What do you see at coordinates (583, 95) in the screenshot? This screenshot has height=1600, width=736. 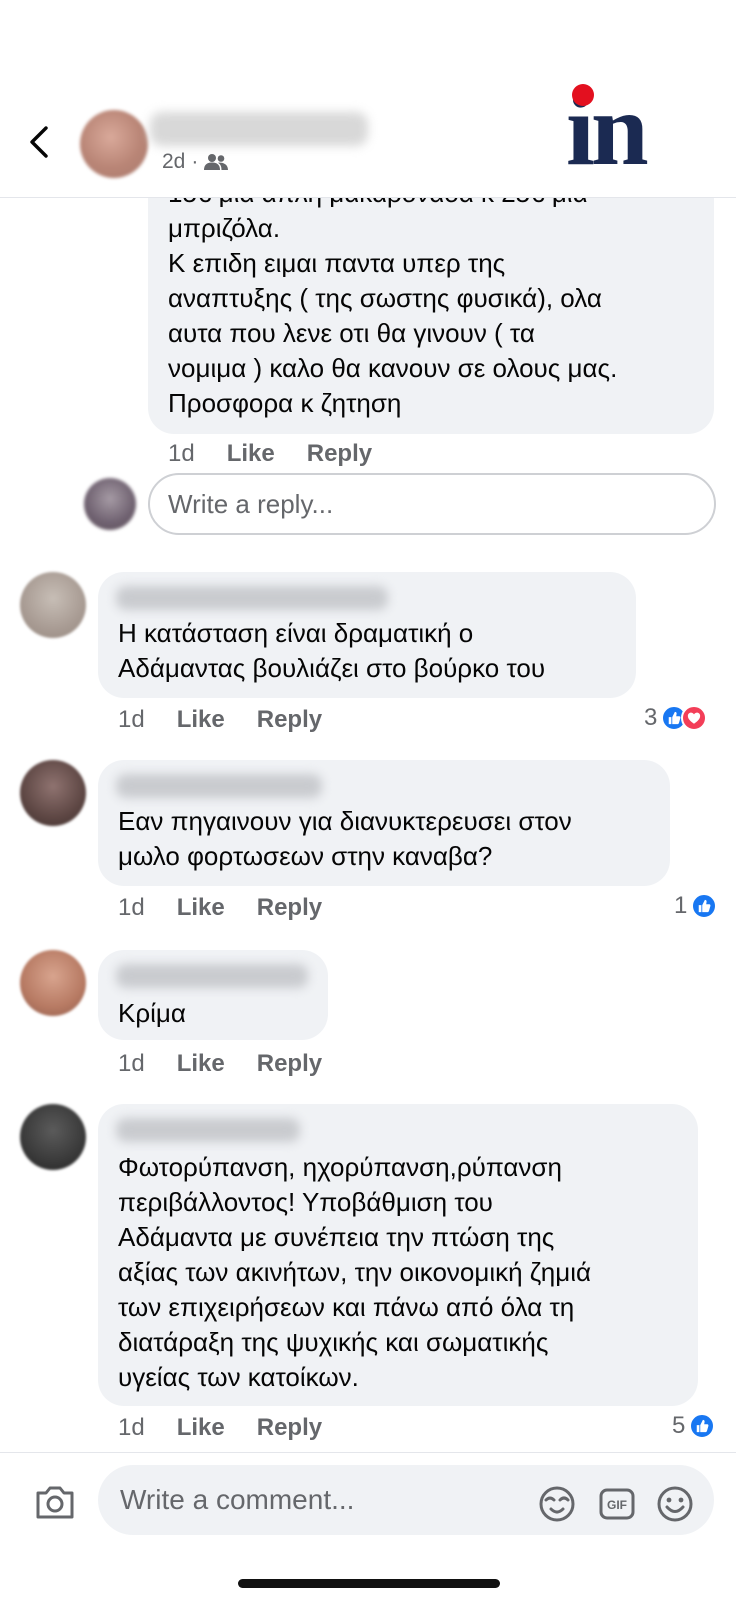 I see `logo-dot` at bounding box center [583, 95].